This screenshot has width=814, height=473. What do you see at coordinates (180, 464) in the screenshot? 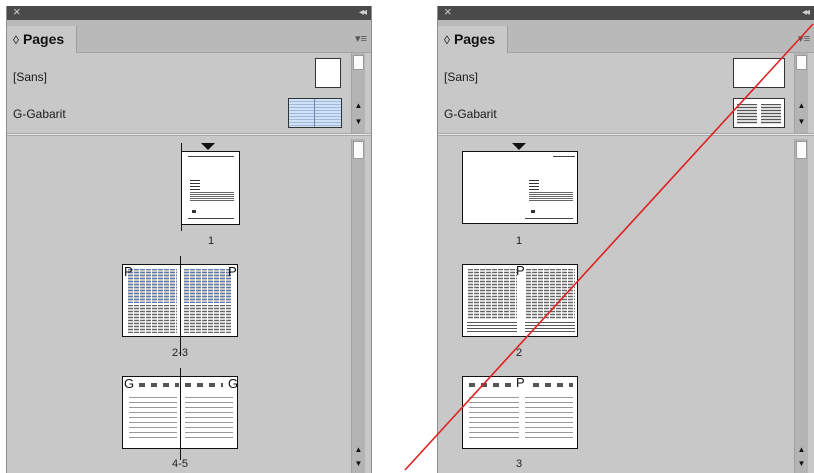
I see `page-label: 4-5` at bounding box center [180, 464].